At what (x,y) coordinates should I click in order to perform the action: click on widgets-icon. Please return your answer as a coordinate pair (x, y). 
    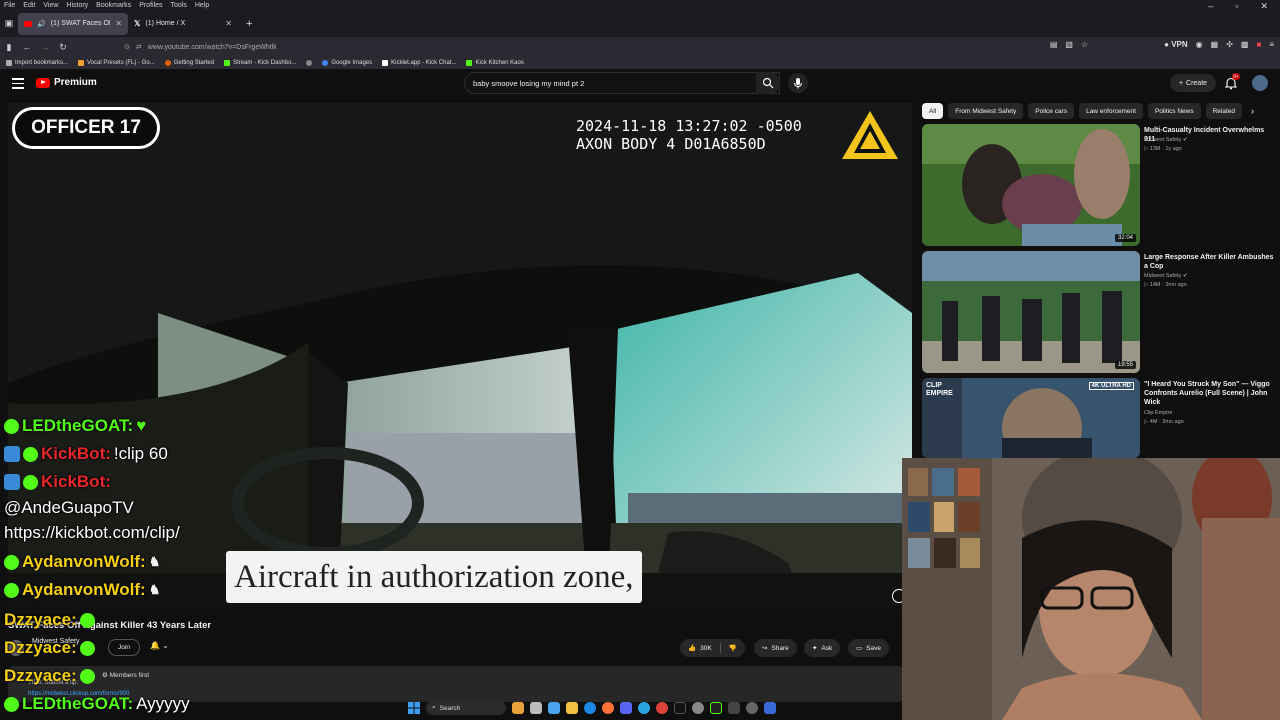
    Looking at the image, I should click on (518, 708).